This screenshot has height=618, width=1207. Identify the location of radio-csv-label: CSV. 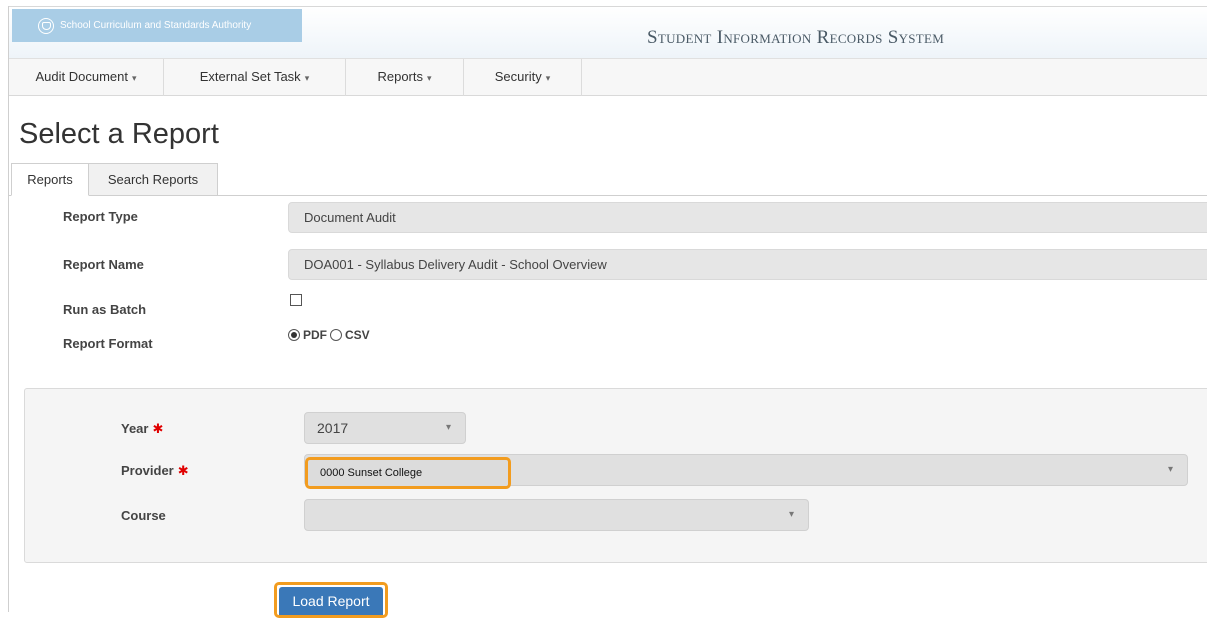
(357, 335).